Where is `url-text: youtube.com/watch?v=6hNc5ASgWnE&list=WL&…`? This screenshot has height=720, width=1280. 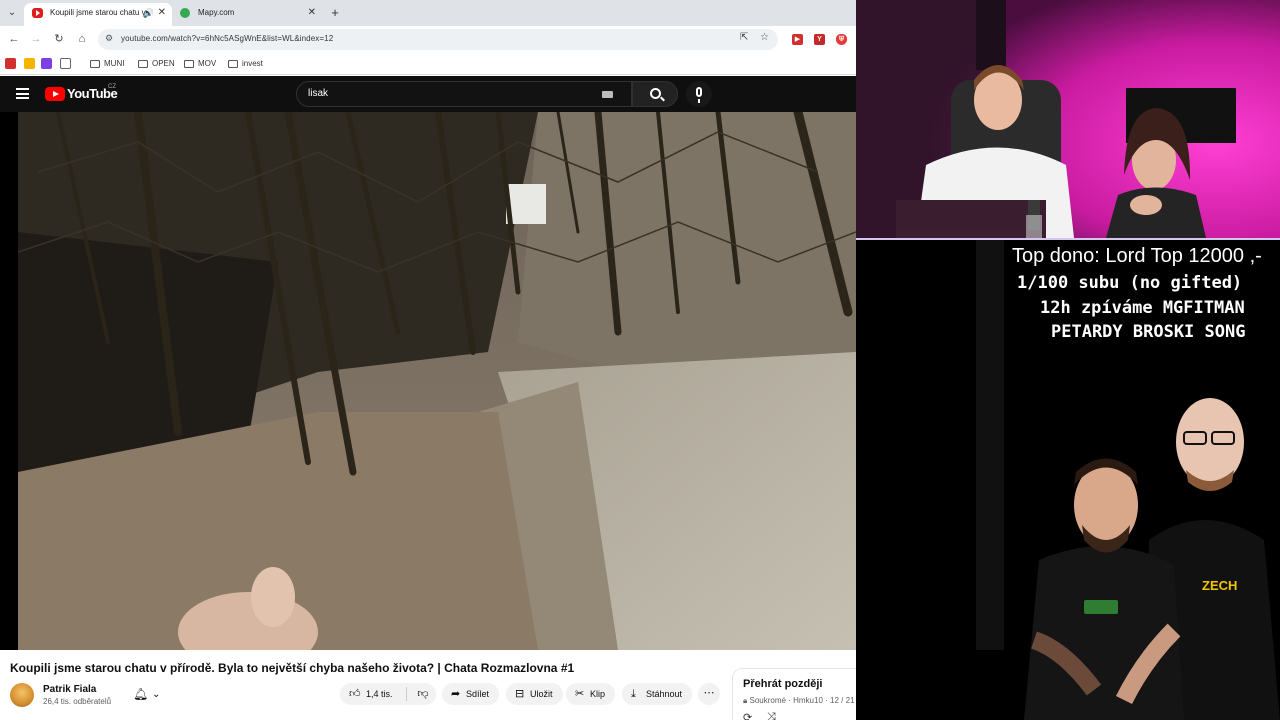
url-text: youtube.com/watch?v=6hNc5ASgWnE&list=WL&… is located at coordinates (227, 38).